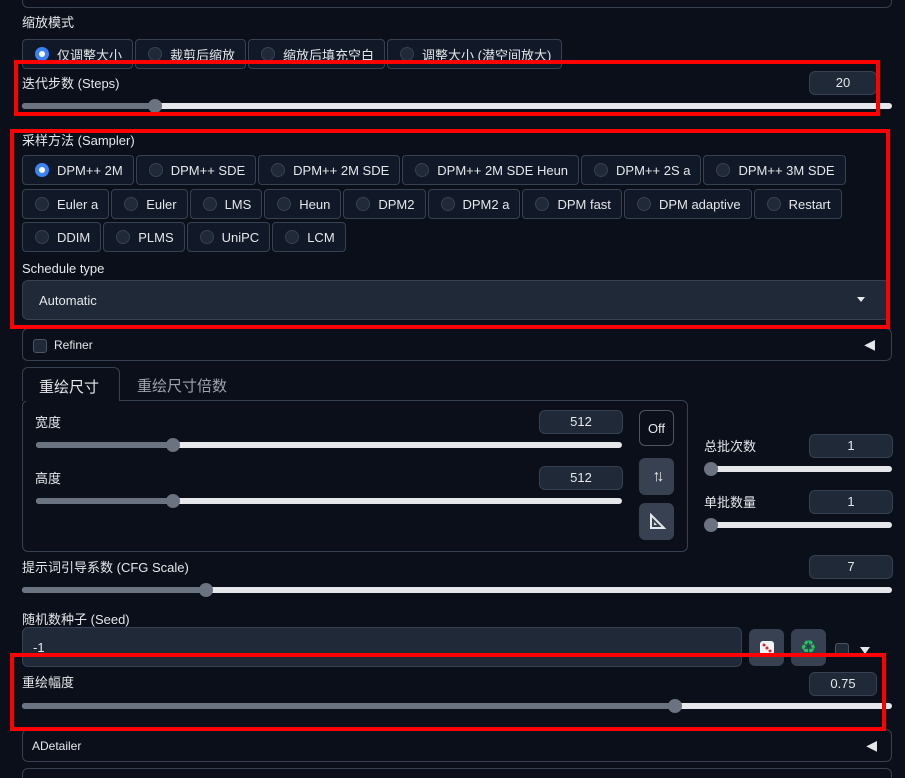 This screenshot has height=778, width=905. Describe the element at coordinates (457, 745) in the screenshot. I see `adetailer-accordion: ADetailer ◀` at that location.